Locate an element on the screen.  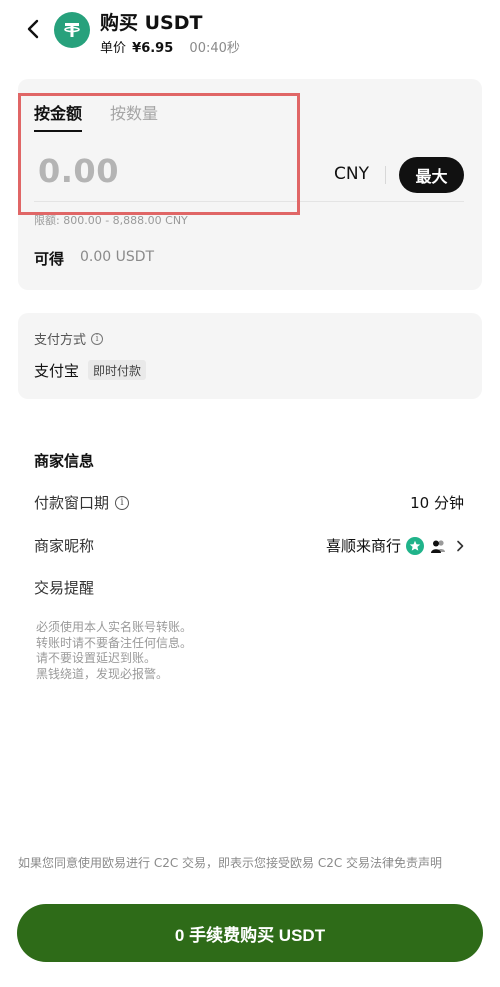
payment-method-name: 支付宝 is located at coordinates (57, 371).